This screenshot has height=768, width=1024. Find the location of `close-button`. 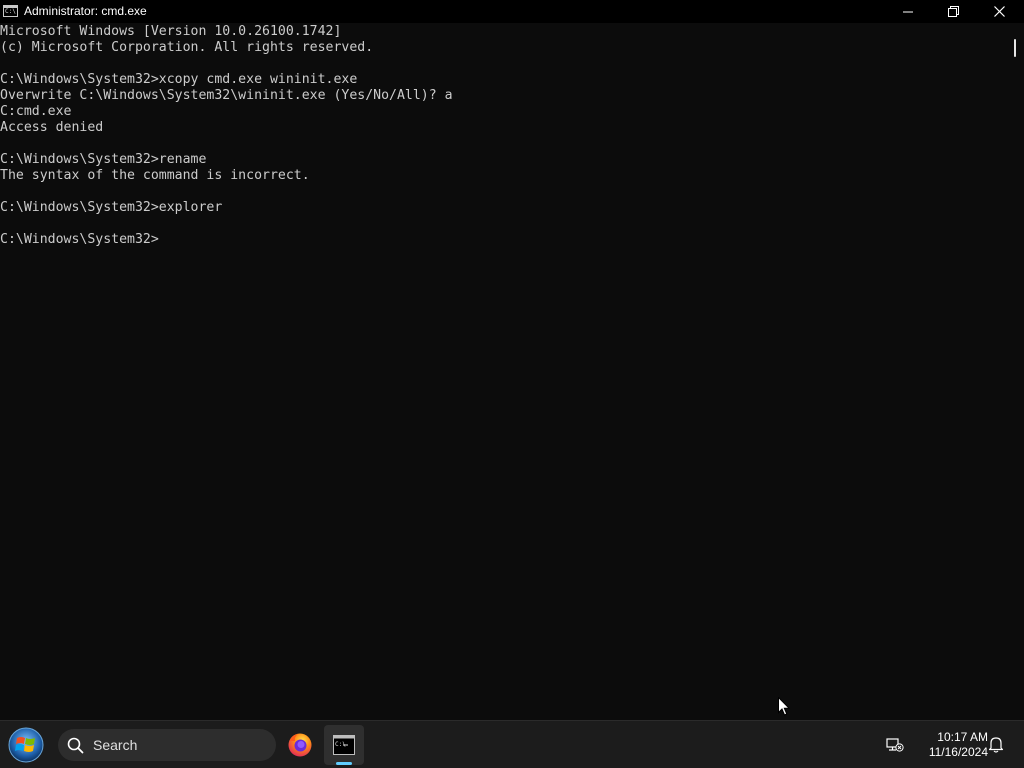

close-button is located at coordinates (999, 11).